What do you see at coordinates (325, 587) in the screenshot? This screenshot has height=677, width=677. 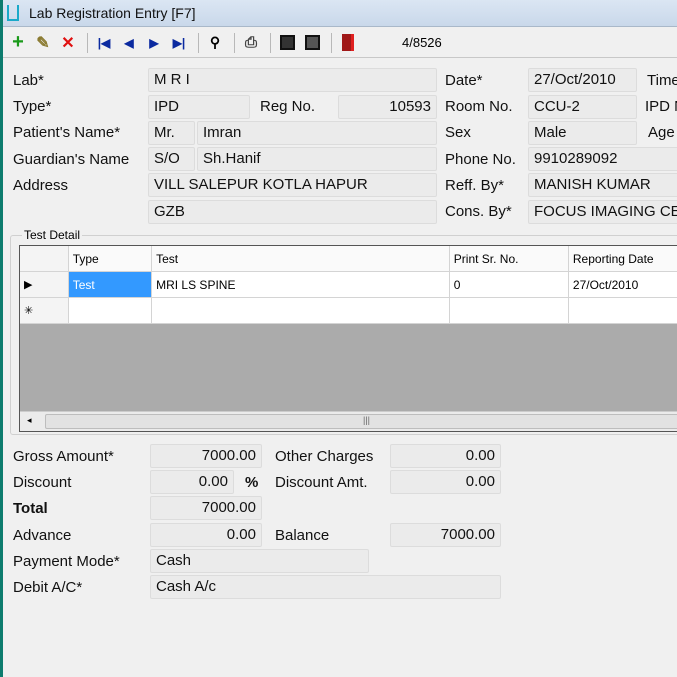 I see `debit-ac-field: Cash A/c` at bounding box center [325, 587].